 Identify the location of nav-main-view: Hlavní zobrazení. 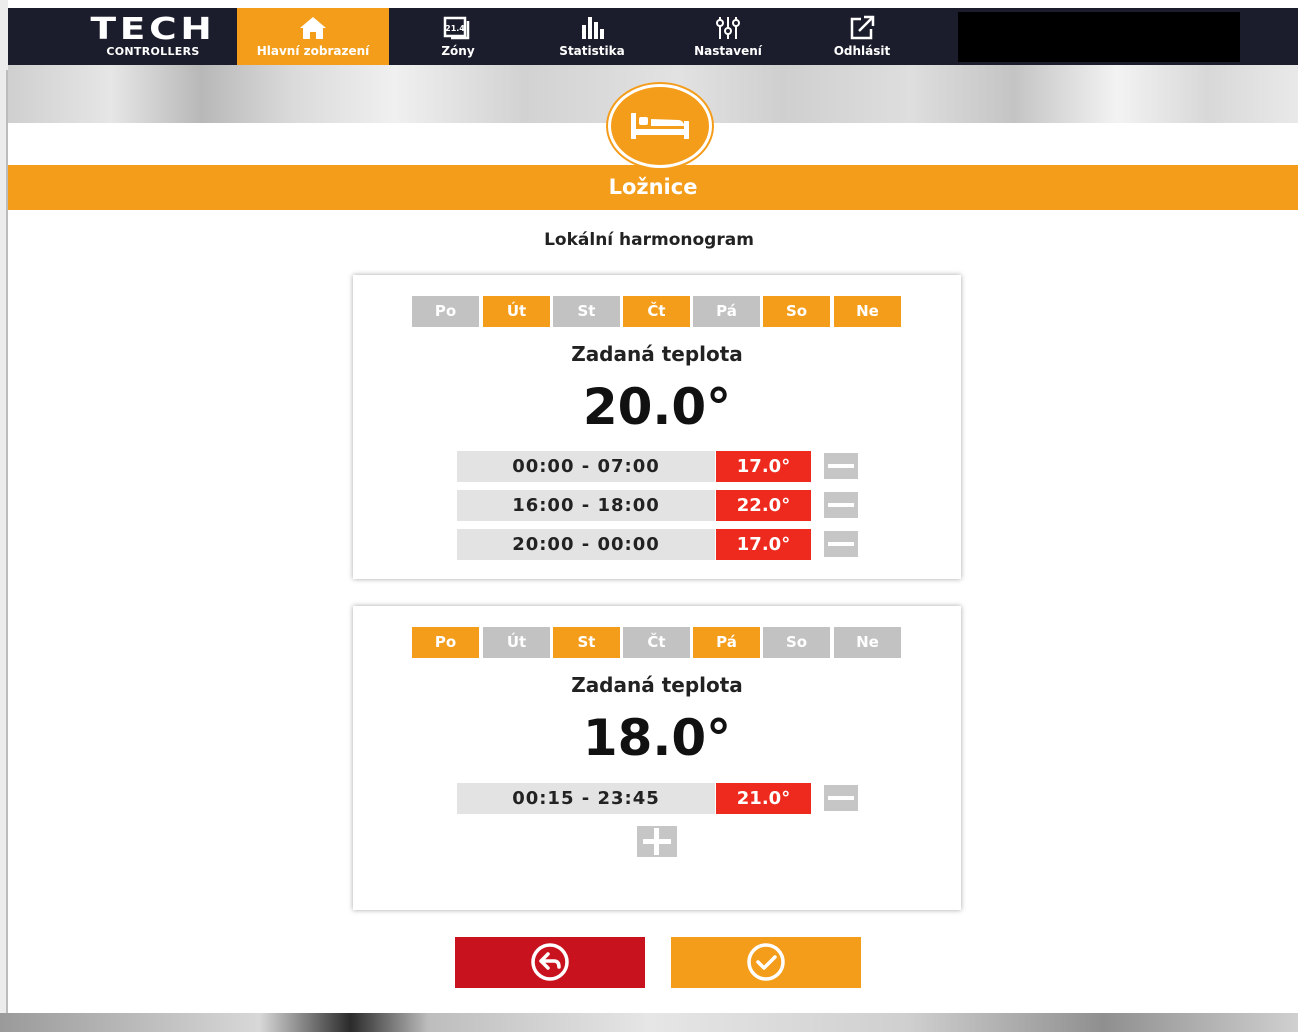
(313, 36).